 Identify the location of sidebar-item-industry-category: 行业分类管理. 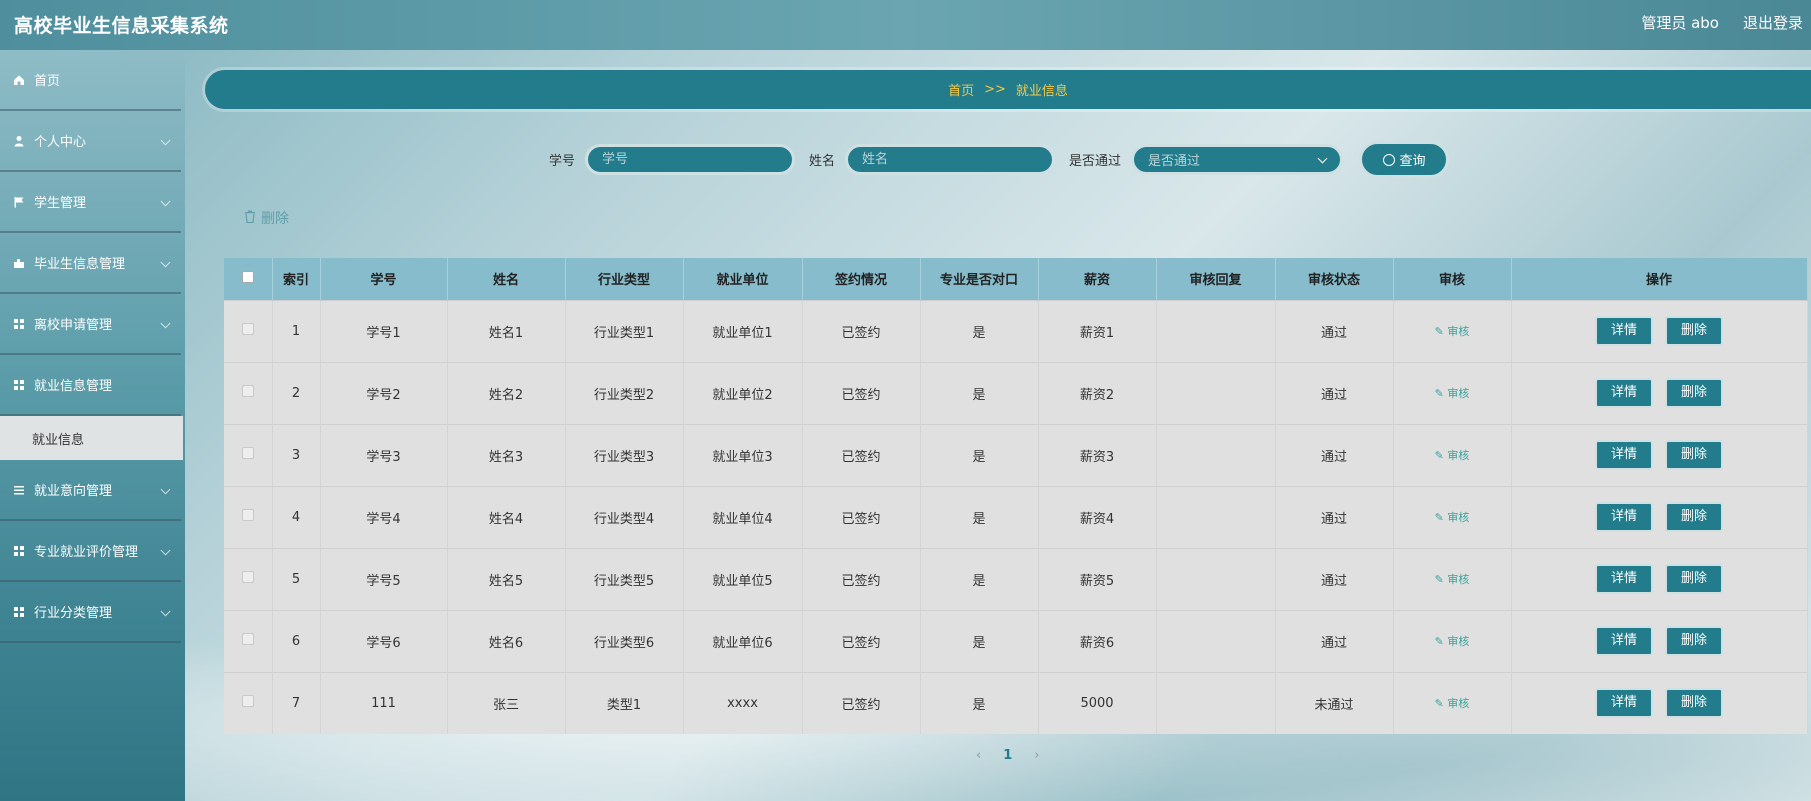
(90, 612).